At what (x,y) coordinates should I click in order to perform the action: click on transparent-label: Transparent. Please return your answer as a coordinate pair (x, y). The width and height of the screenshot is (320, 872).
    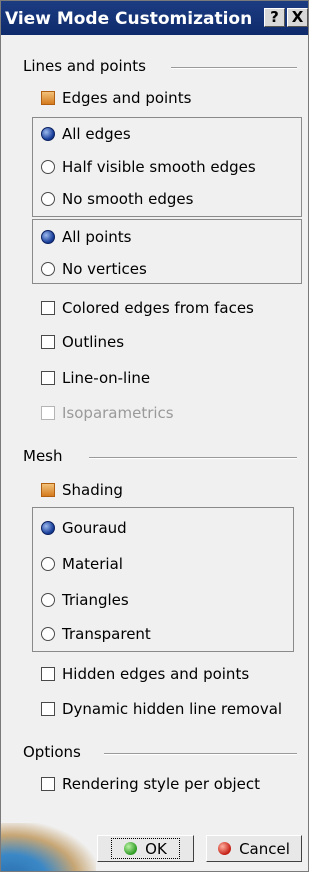
    Looking at the image, I should click on (106, 634).